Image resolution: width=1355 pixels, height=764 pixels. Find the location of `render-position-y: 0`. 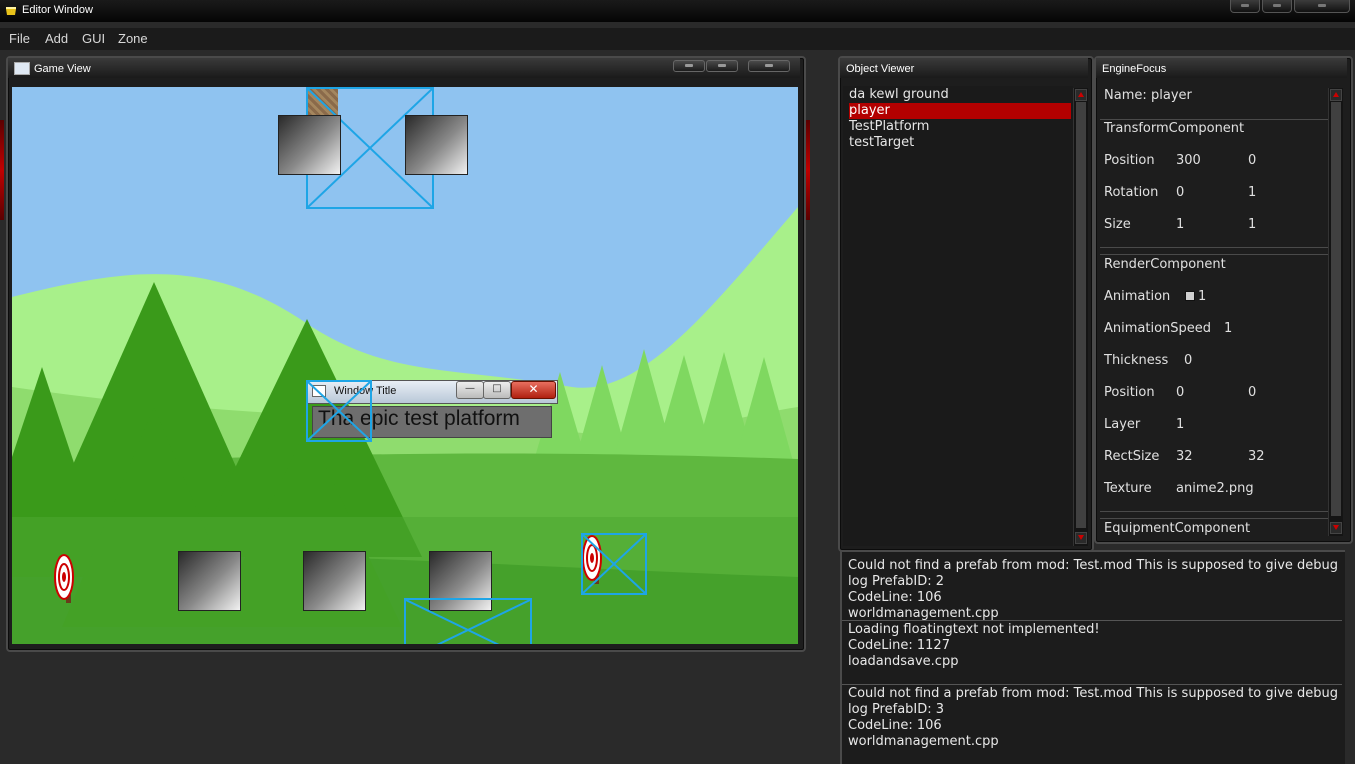

render-position-y: 0 is located at coordinates (1252, 392).